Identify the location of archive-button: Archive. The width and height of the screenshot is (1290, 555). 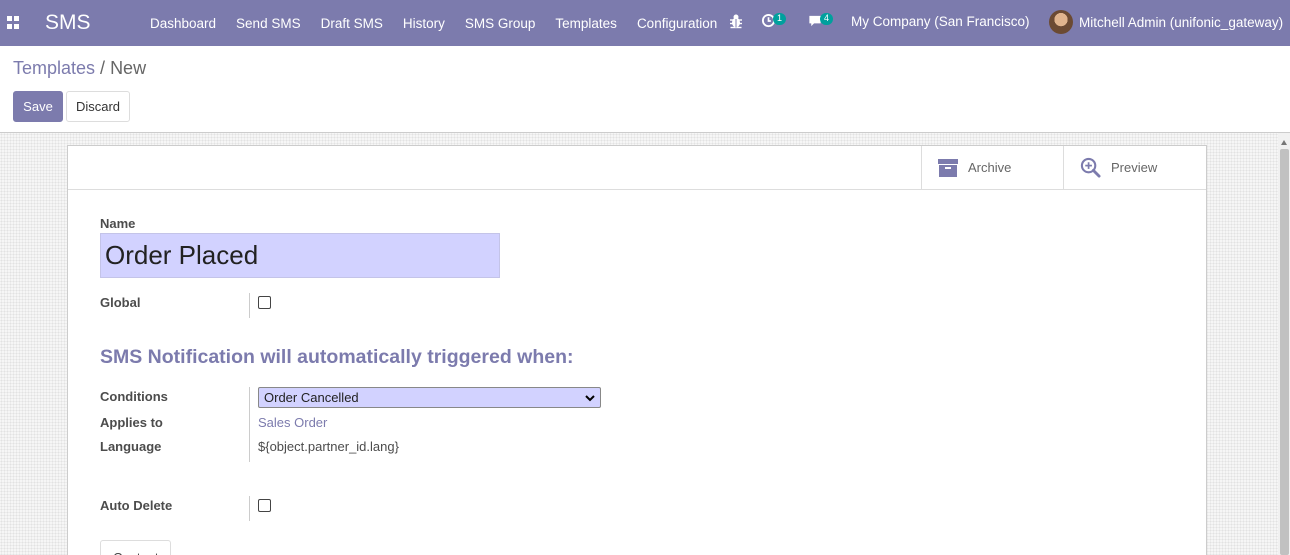
(992, 167).